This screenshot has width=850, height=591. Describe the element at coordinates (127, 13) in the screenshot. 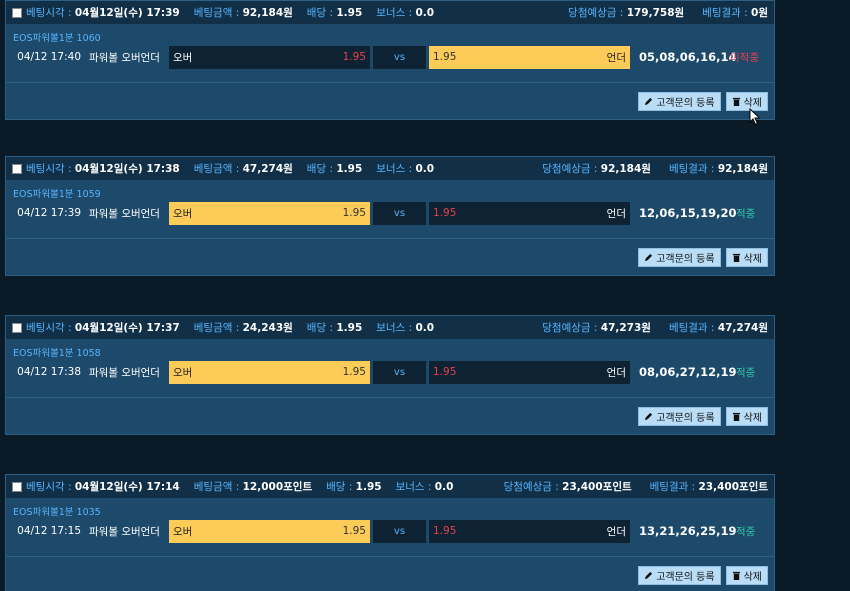

I see `bet-time: 04월12일(수) 17:39` at that location.